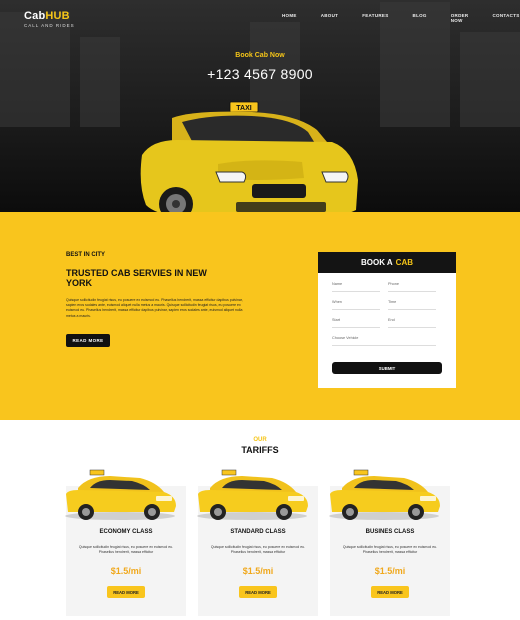  What do you see at coordinates (376, 262) in the screenshot?
I see `booking-title-prefix: BOOK A` at bounding box center [376, 262].